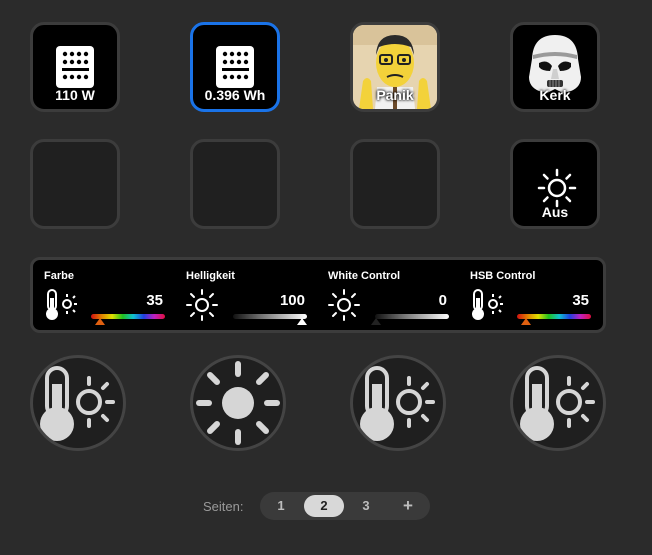  What do you see at coordinates (103, 295) in the screenshot?
I see `strip-segment-farbe: Farbe 35` at bounding box center [103, 295].